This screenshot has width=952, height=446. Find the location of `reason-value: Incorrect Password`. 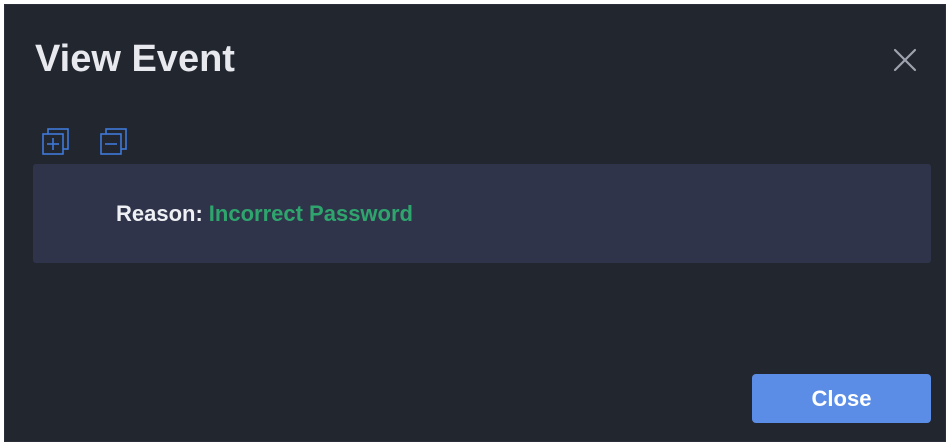

reason-value: Incorrect Password is located at coordinates (310, 213).